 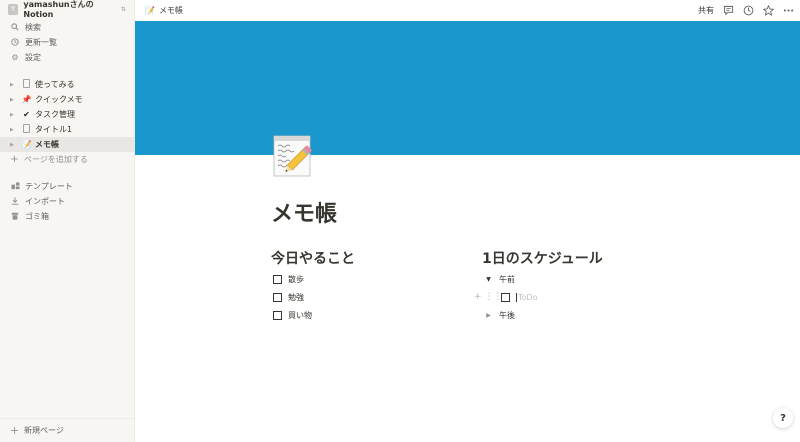 I want to click on top-actions: 共有, so click(x=746, y=10).